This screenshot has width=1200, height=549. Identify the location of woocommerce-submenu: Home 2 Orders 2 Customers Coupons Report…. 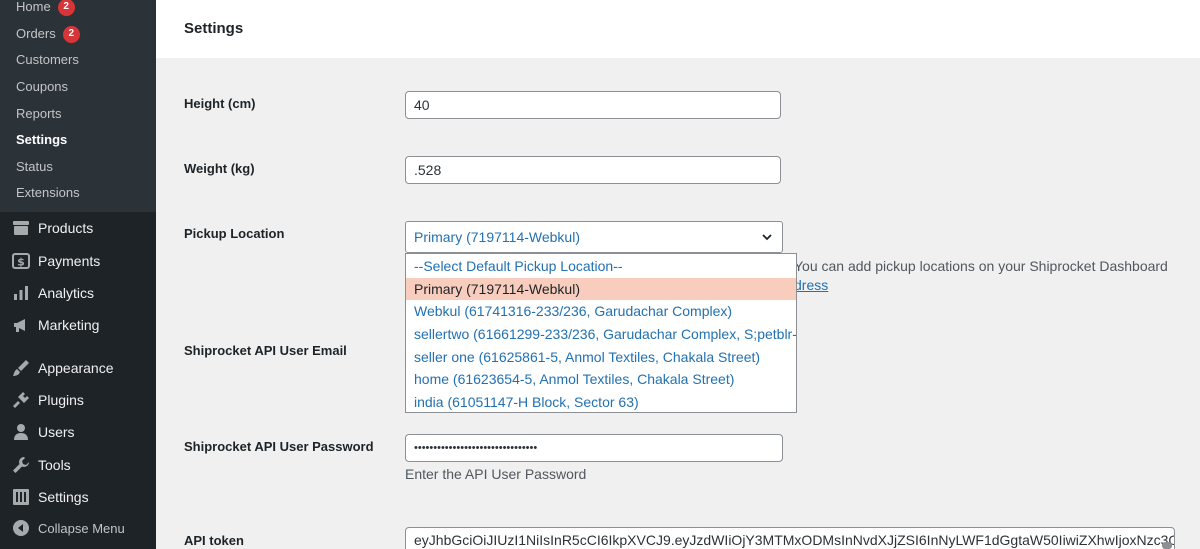
(78, 106).